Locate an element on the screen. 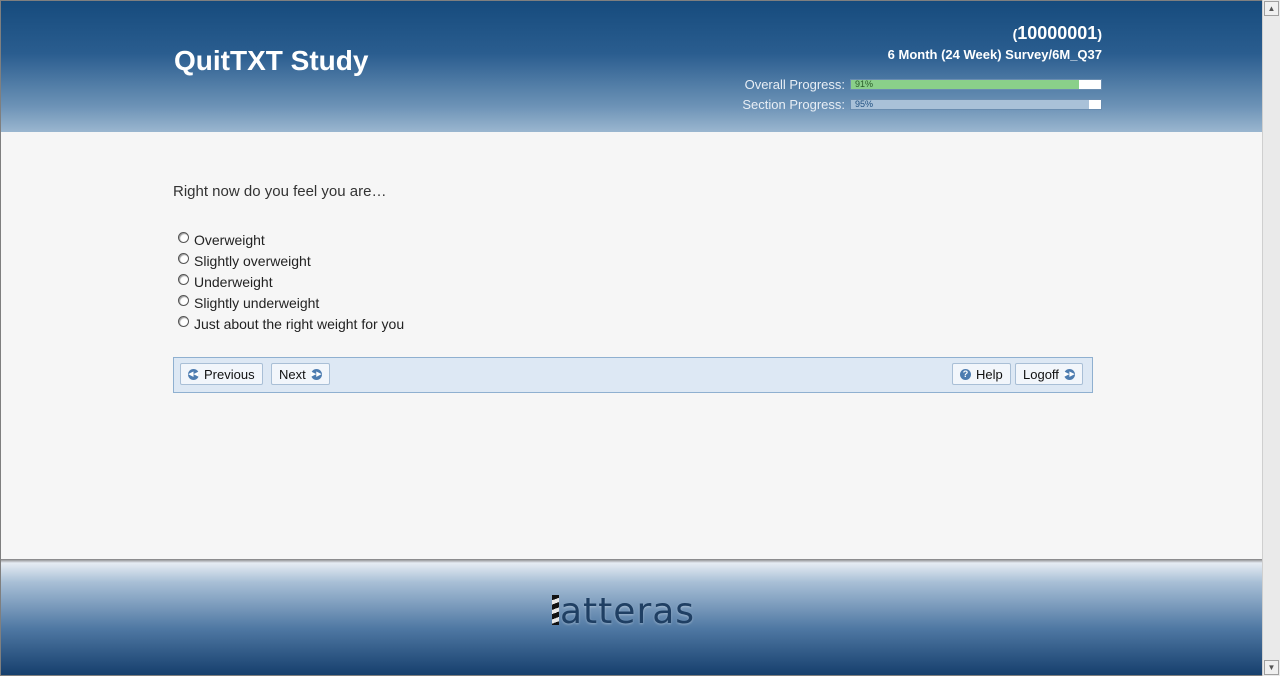 The image size is (1280, 676). option-right-weight: Just about the right weight for you is located at coordinates (291, 323).